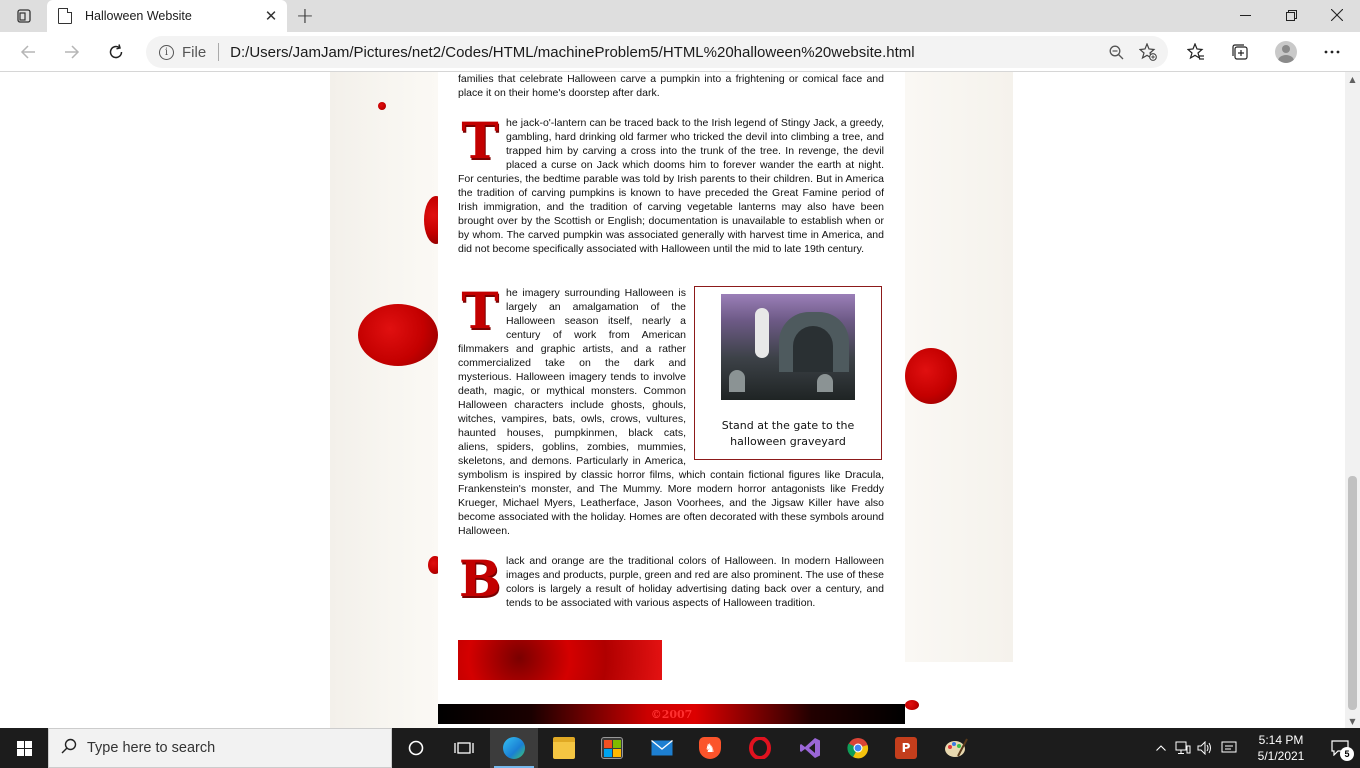 This screenshot has height=768, width=1360. What do you see at coordinates (1352, 79) in the screenshot?
I see `scroll-up-arrow-icon: ▲` at bounding box center [1352, 79].